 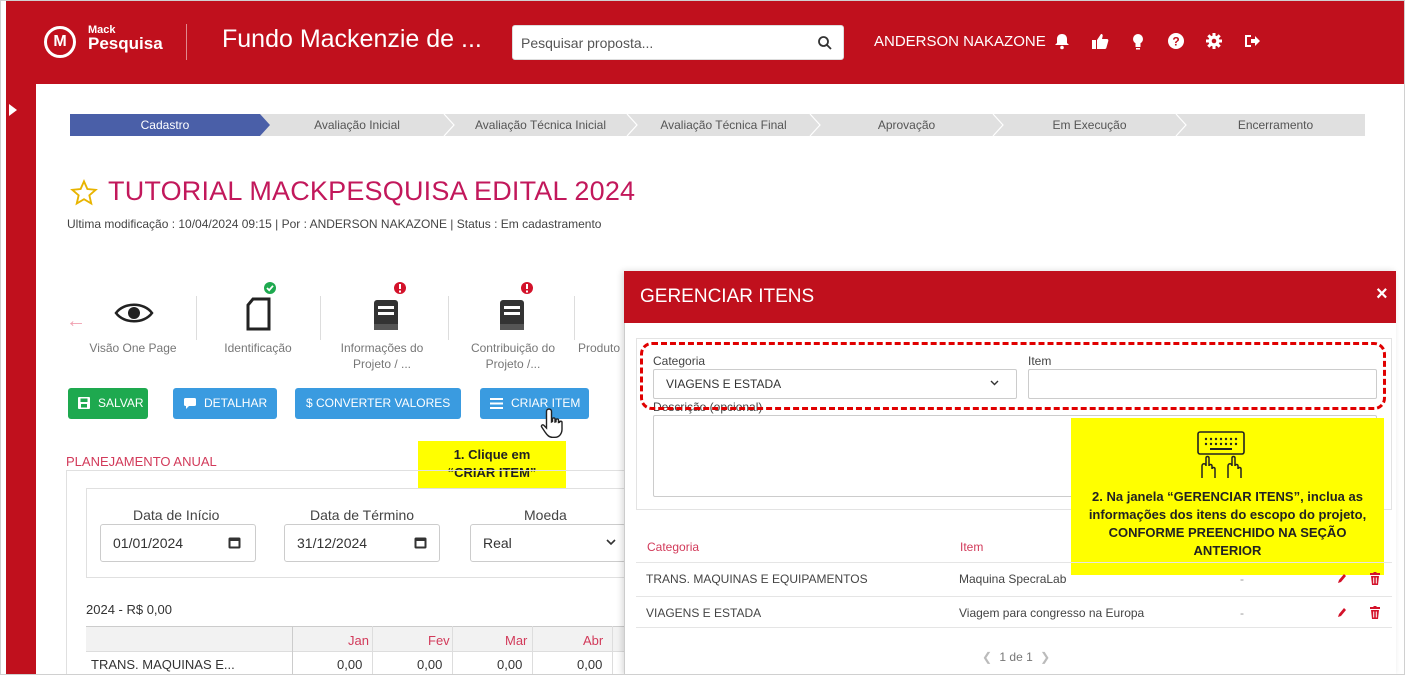 What do you see at coordinates (1252, 41) in the screenshot?
I see `logout-icon` at bounding box center [1252, 41].